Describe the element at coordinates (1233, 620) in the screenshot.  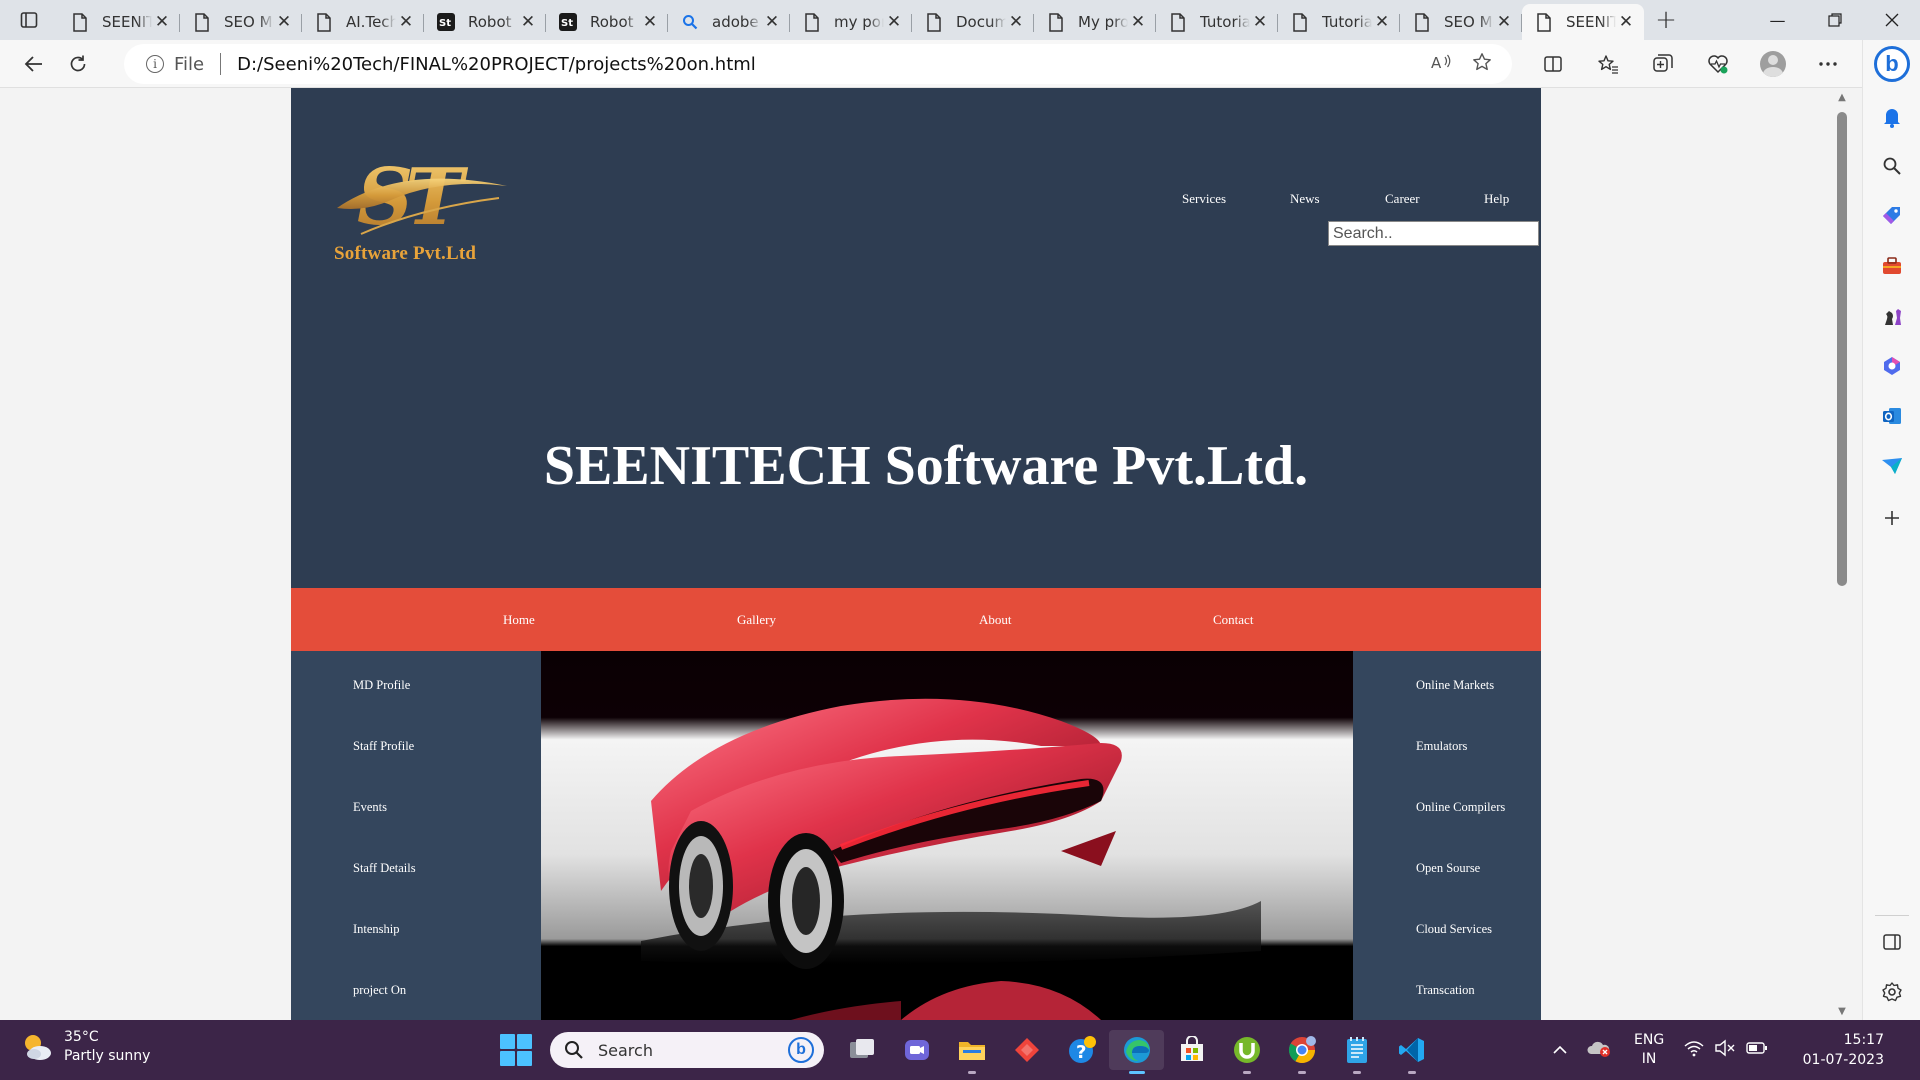
I see `main-nav-contact: Contact` at that location.